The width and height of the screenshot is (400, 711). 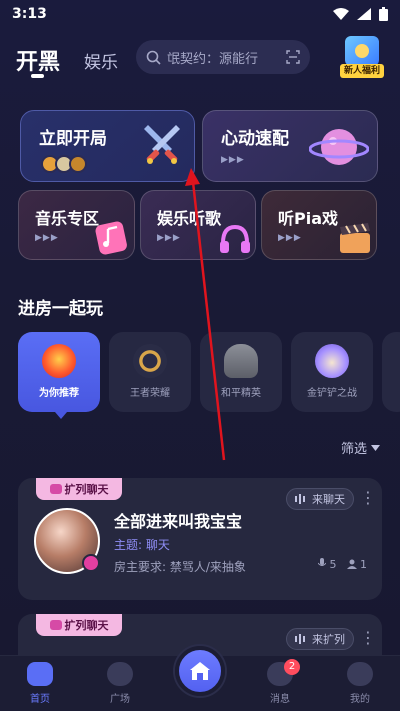 I want to click on top-header: 开黑 娱乐 氓契约：源能行 新人福利, so click(x=200, y=59).